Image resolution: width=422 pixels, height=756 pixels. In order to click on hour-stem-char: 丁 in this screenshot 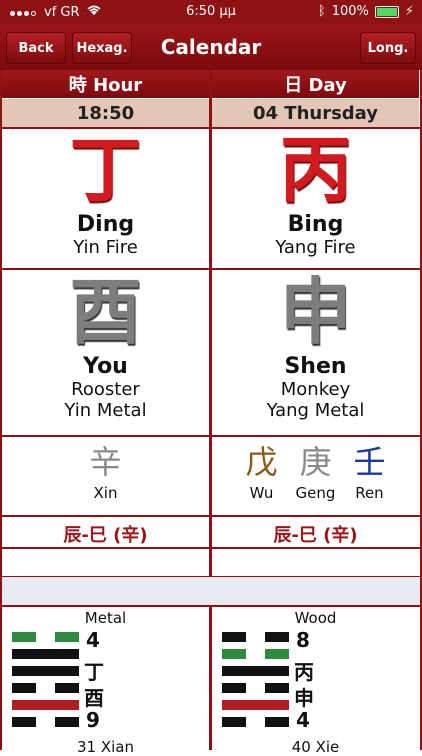, I will do `click(105, 169)`.